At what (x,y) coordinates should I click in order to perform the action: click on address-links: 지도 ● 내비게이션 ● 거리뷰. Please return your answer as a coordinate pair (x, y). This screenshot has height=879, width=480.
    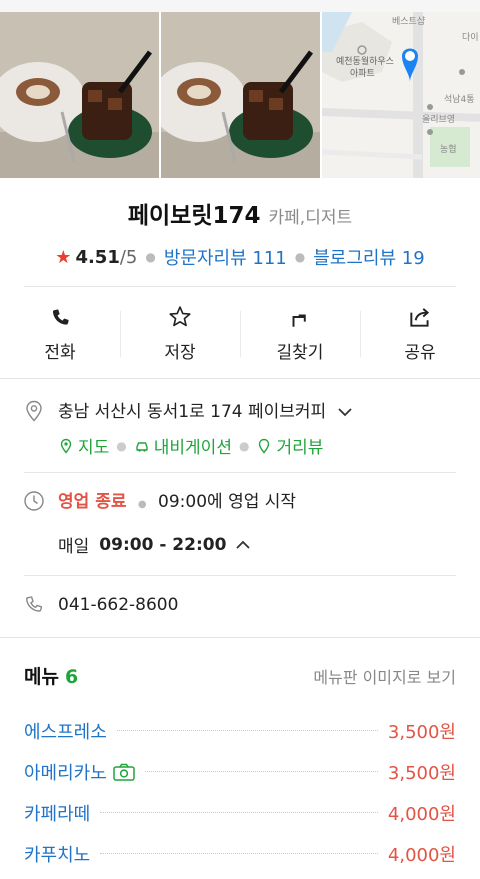
    Looking at the image, I should click on (205, 445).